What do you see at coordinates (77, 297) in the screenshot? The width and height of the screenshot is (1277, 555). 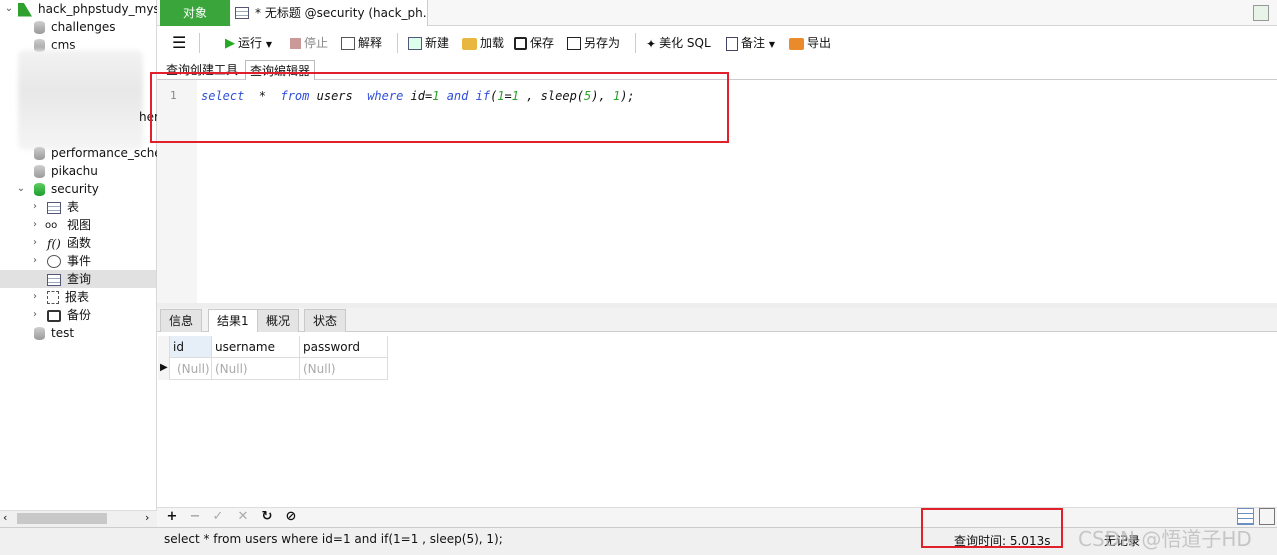 I see `tree-item-label: 报表` at bounding box center [77, 297].